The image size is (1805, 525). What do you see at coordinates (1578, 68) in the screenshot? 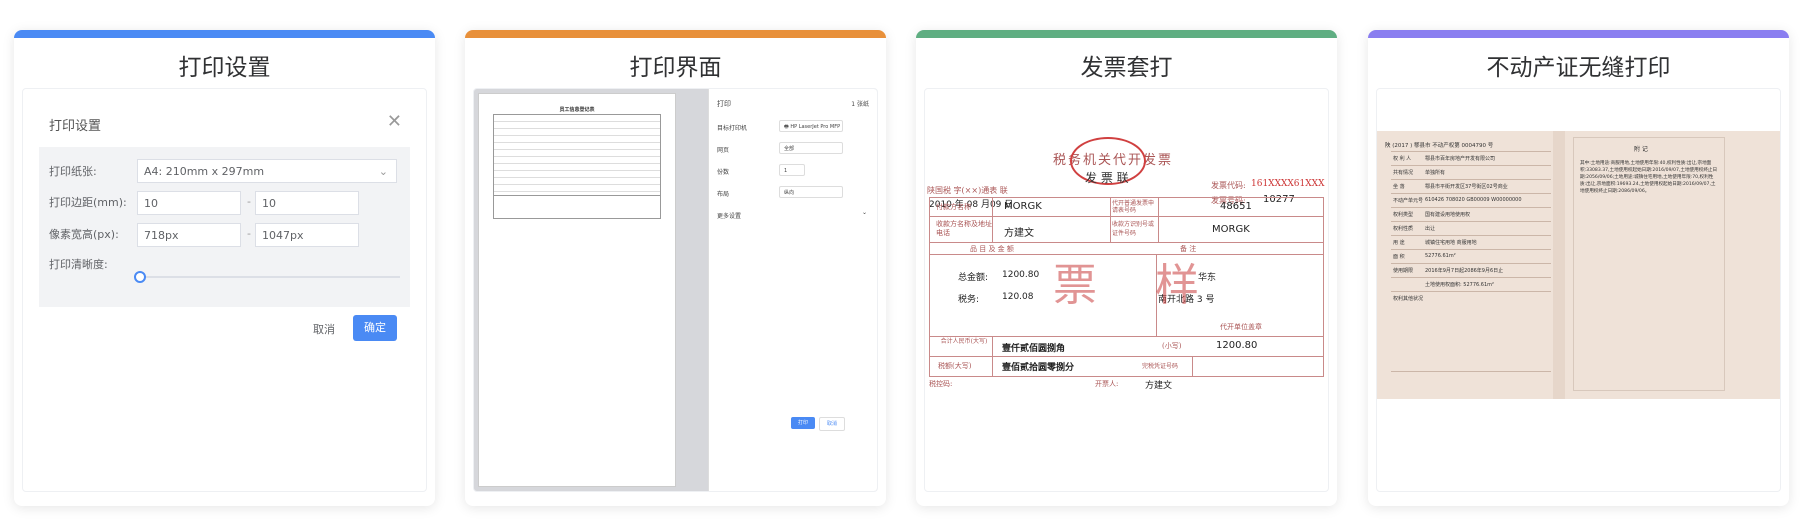
I see `card-title: 不动产证无缝打印` at bounding box center [1578, 68].